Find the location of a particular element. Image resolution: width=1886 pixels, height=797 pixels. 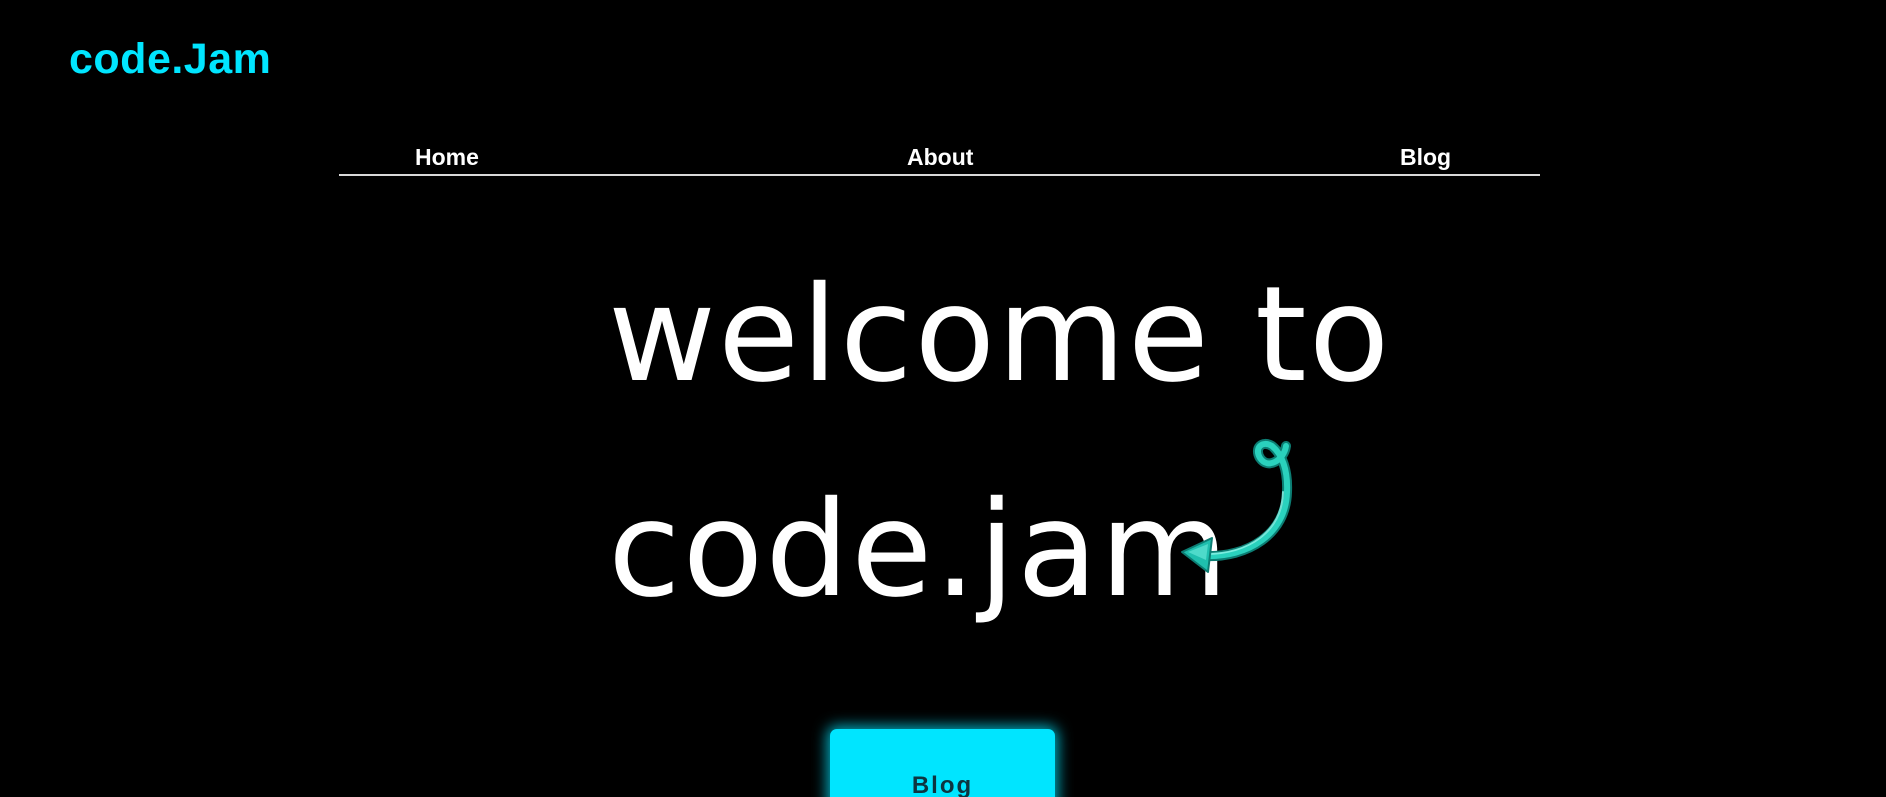

nav-link-blog: Blog is located at coordinates (1425, 157).